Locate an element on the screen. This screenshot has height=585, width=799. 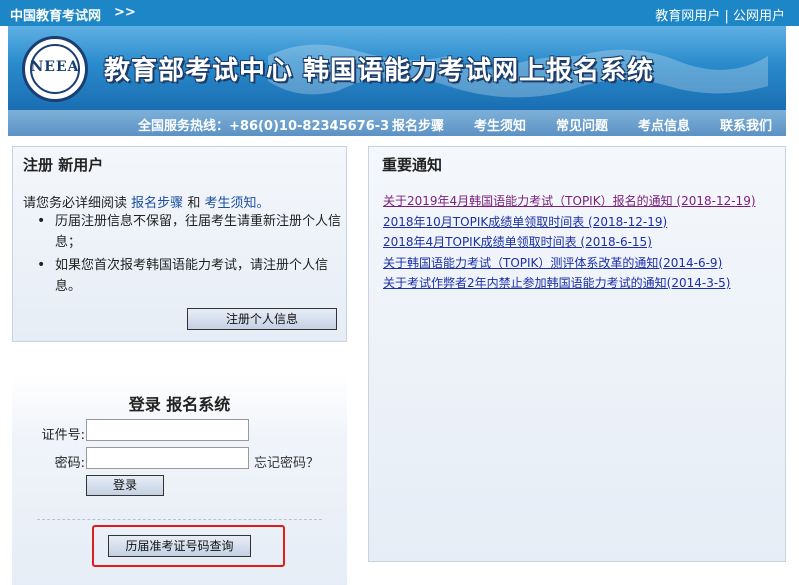
list-item: 如果您首次报考韩国语能力考试，请注册个人信息。 is located at coordinates (189, 276).